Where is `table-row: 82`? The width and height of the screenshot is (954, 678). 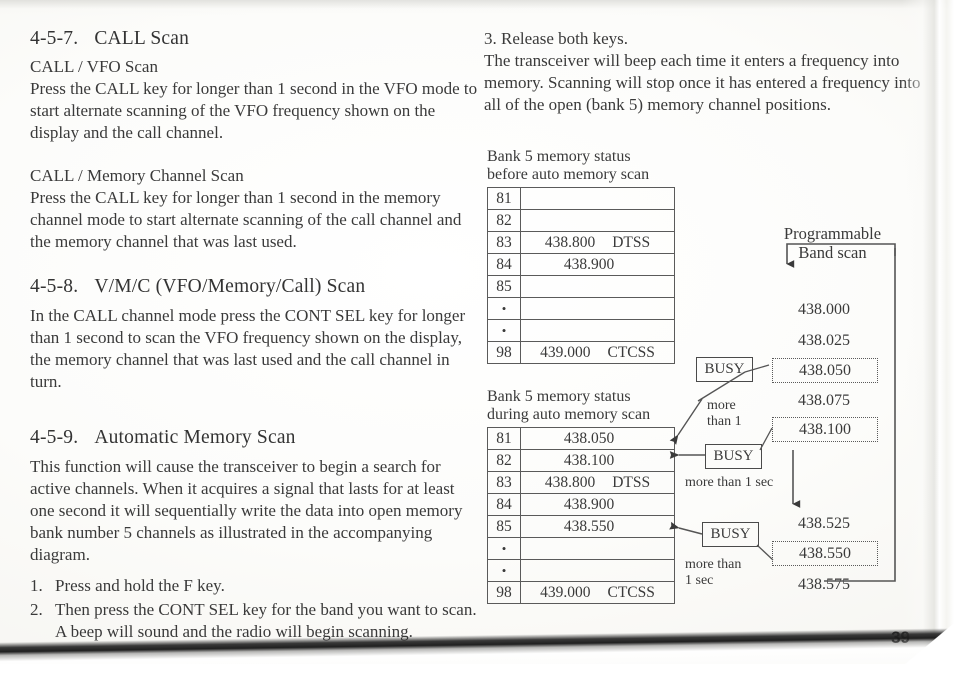 table-row: 82 is located at coordinates (581, 221).